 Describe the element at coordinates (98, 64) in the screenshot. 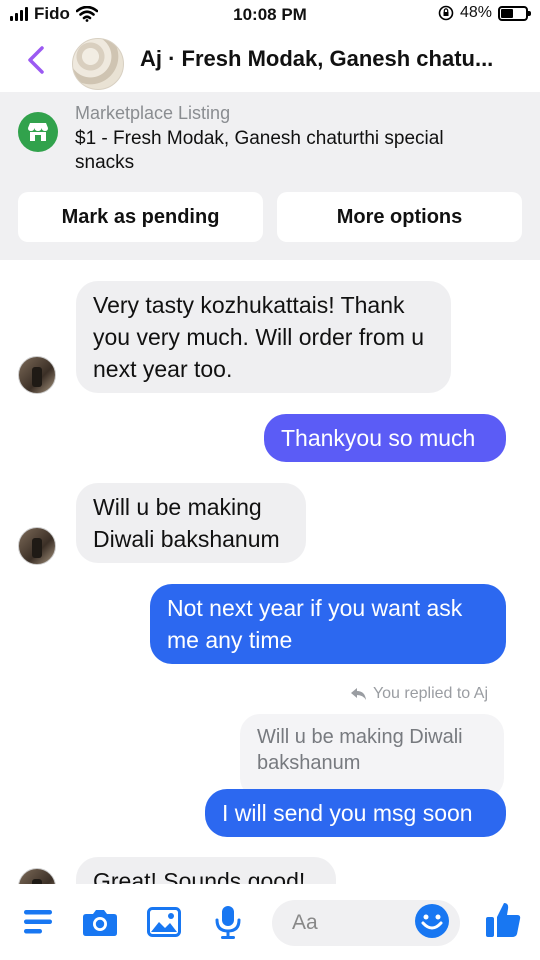

I see `contact-avatar` at that location.